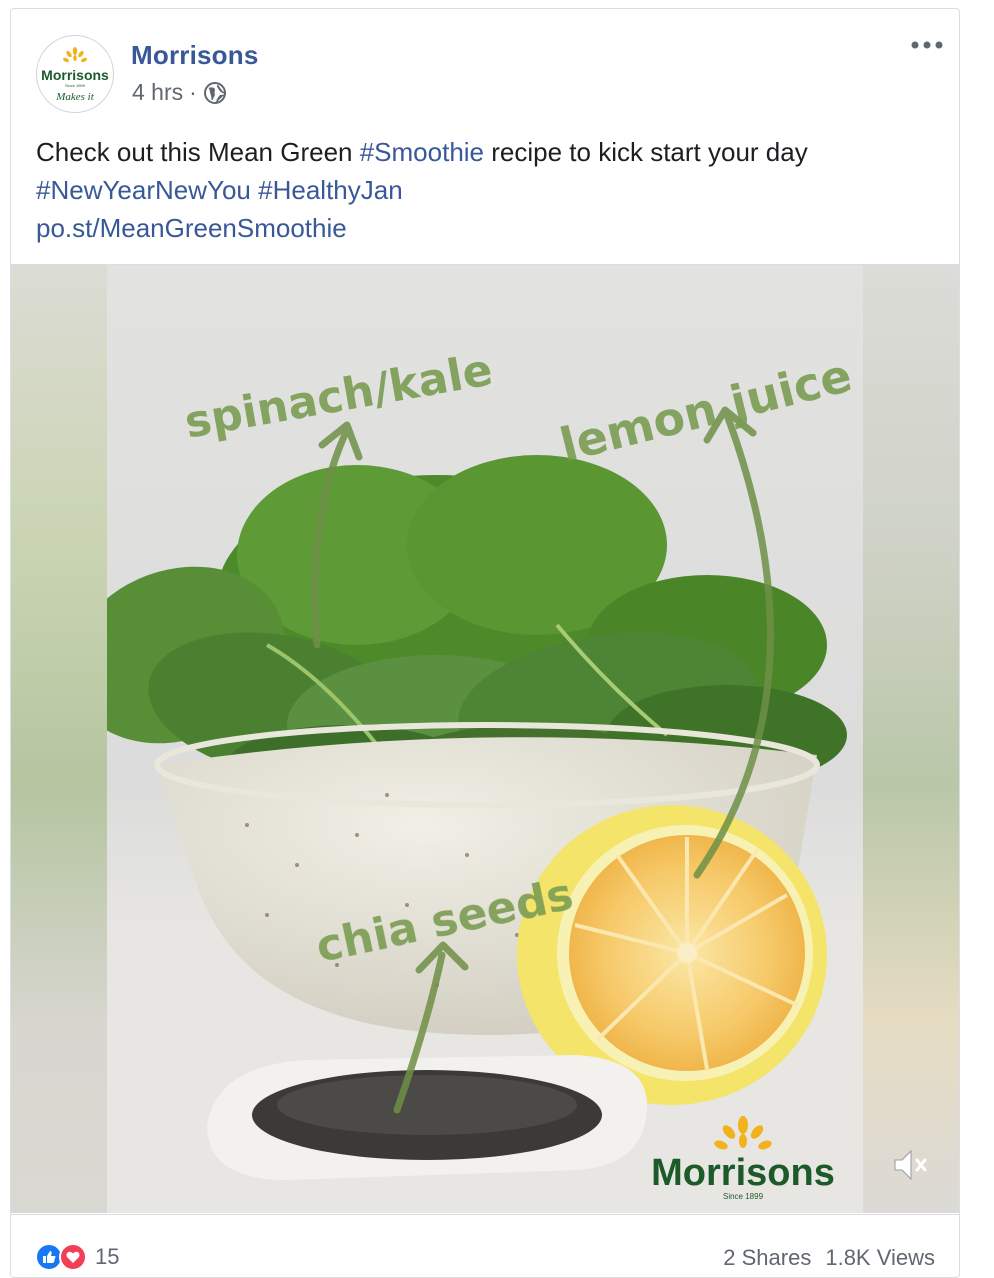 The height and width of the screenshot is (1278, 994). I want to click on logo-since-text: Since 1899, so click(743, 1196).